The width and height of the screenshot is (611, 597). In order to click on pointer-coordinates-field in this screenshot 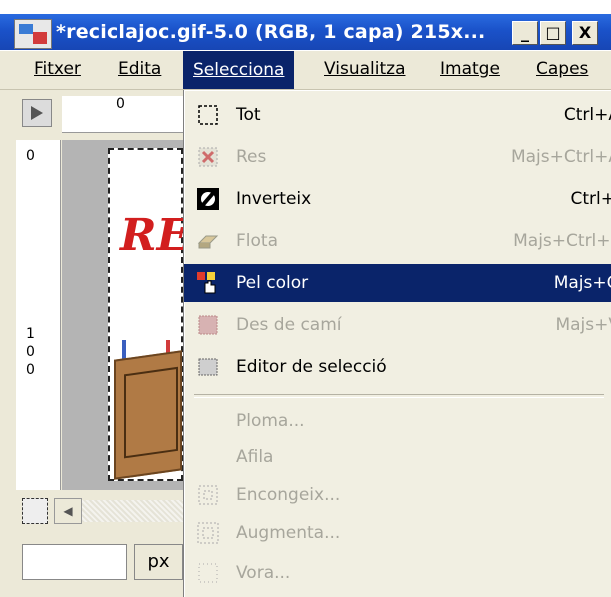, I will do `click(74, 562)`.